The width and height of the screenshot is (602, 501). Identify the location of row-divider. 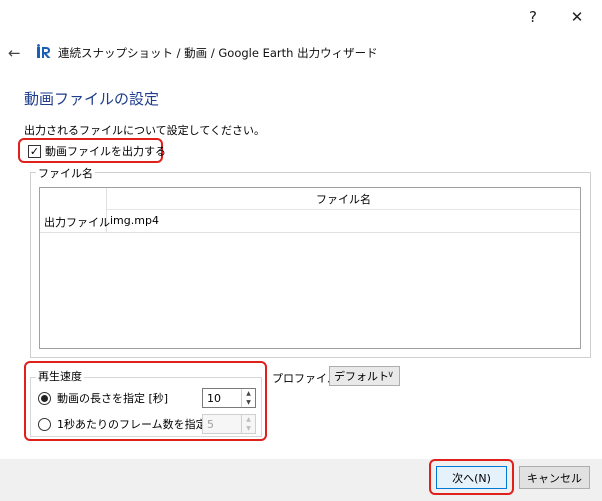
(310, 232).